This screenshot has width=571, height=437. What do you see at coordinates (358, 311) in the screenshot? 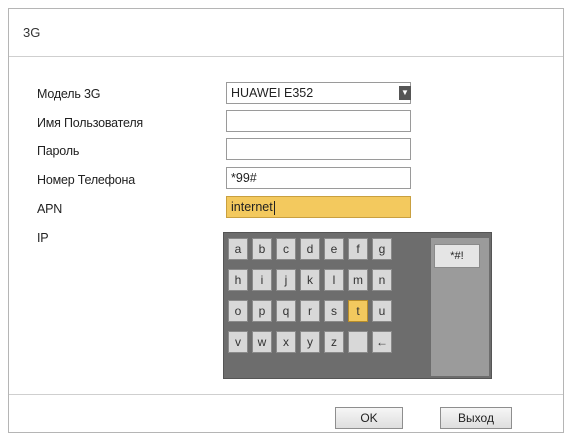
I see `key-t: t` at bounding box center [358, 311].